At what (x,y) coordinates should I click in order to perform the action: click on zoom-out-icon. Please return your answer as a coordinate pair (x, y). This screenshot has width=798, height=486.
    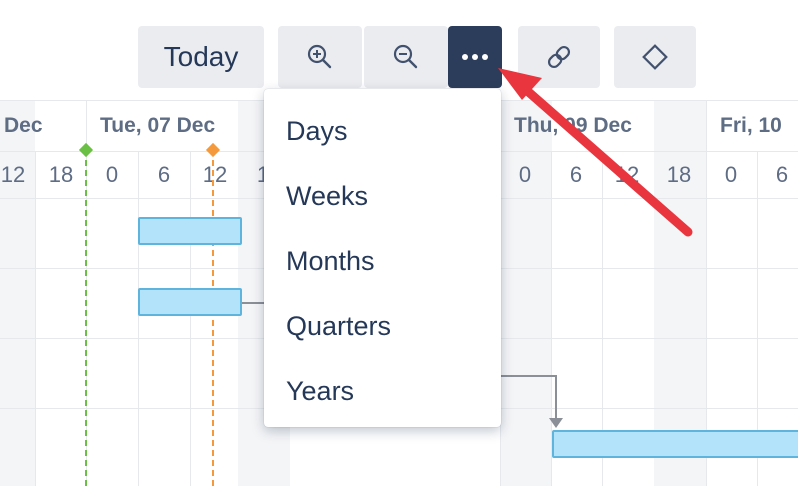
    Looking at the image, I should click on (405, 56).